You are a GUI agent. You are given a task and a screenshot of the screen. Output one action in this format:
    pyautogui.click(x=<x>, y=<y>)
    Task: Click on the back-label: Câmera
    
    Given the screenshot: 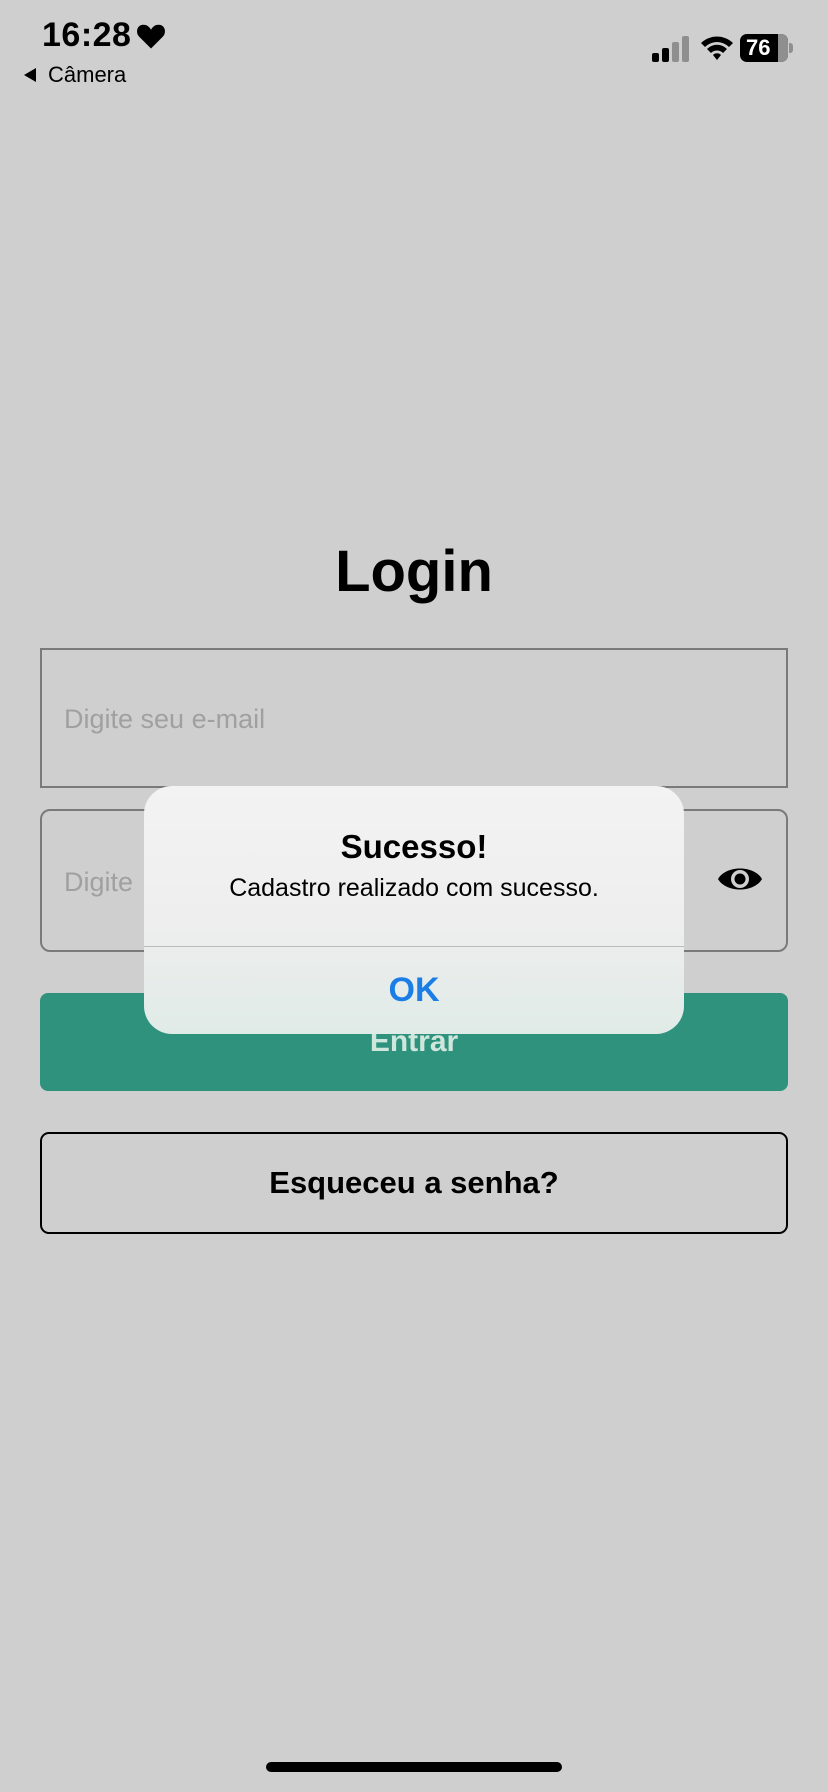 What is the action you would take?
    pyautogui.click(x=87, y=74)
    